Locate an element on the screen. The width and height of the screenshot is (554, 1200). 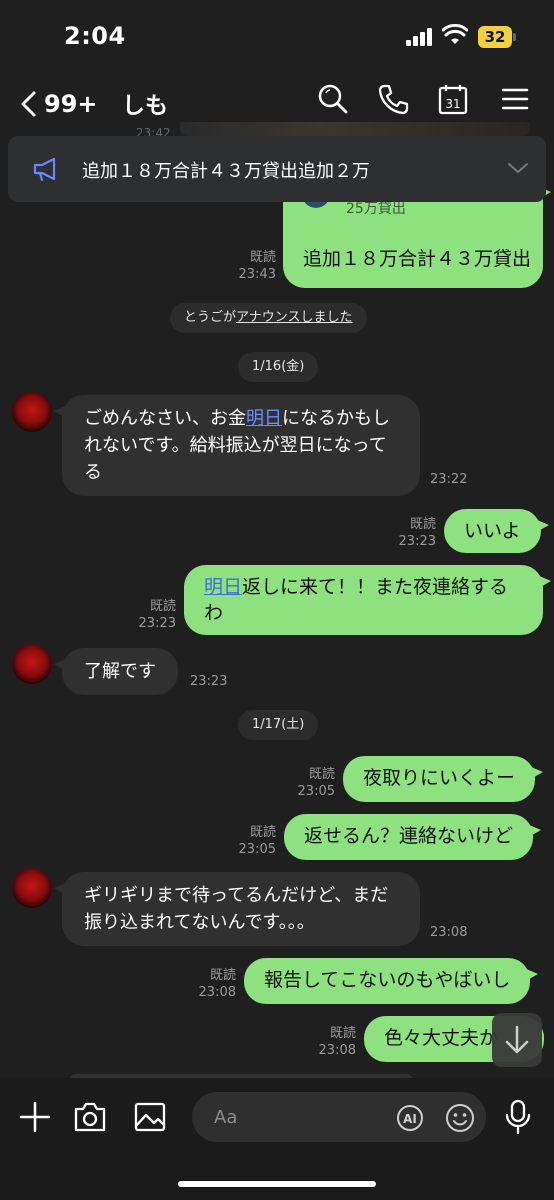
received-message: ギリギリまで待ってるんだけど、まだ振り込まれてないんです。。。 is located at coordinates (237, 909).